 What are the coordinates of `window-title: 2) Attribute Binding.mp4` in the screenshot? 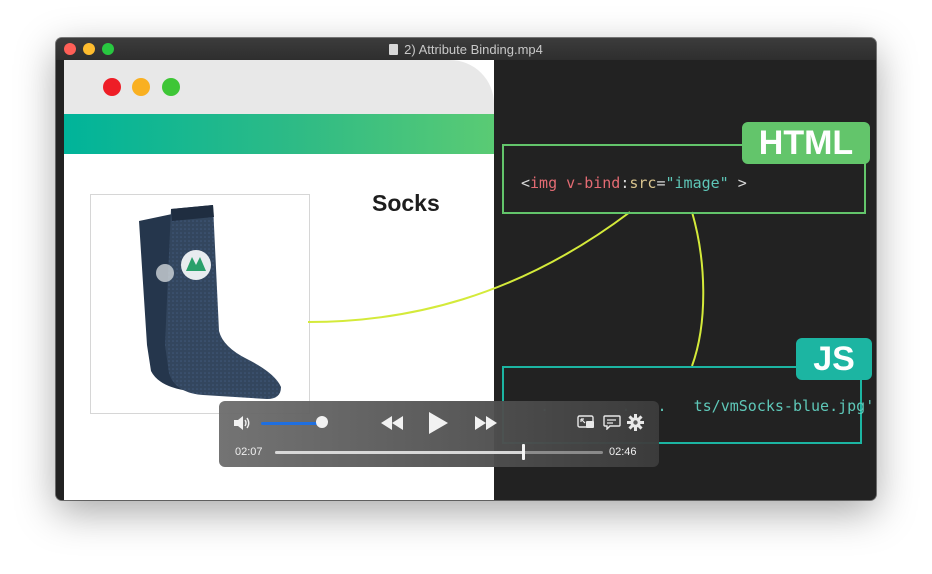 It's located at (473, 49).